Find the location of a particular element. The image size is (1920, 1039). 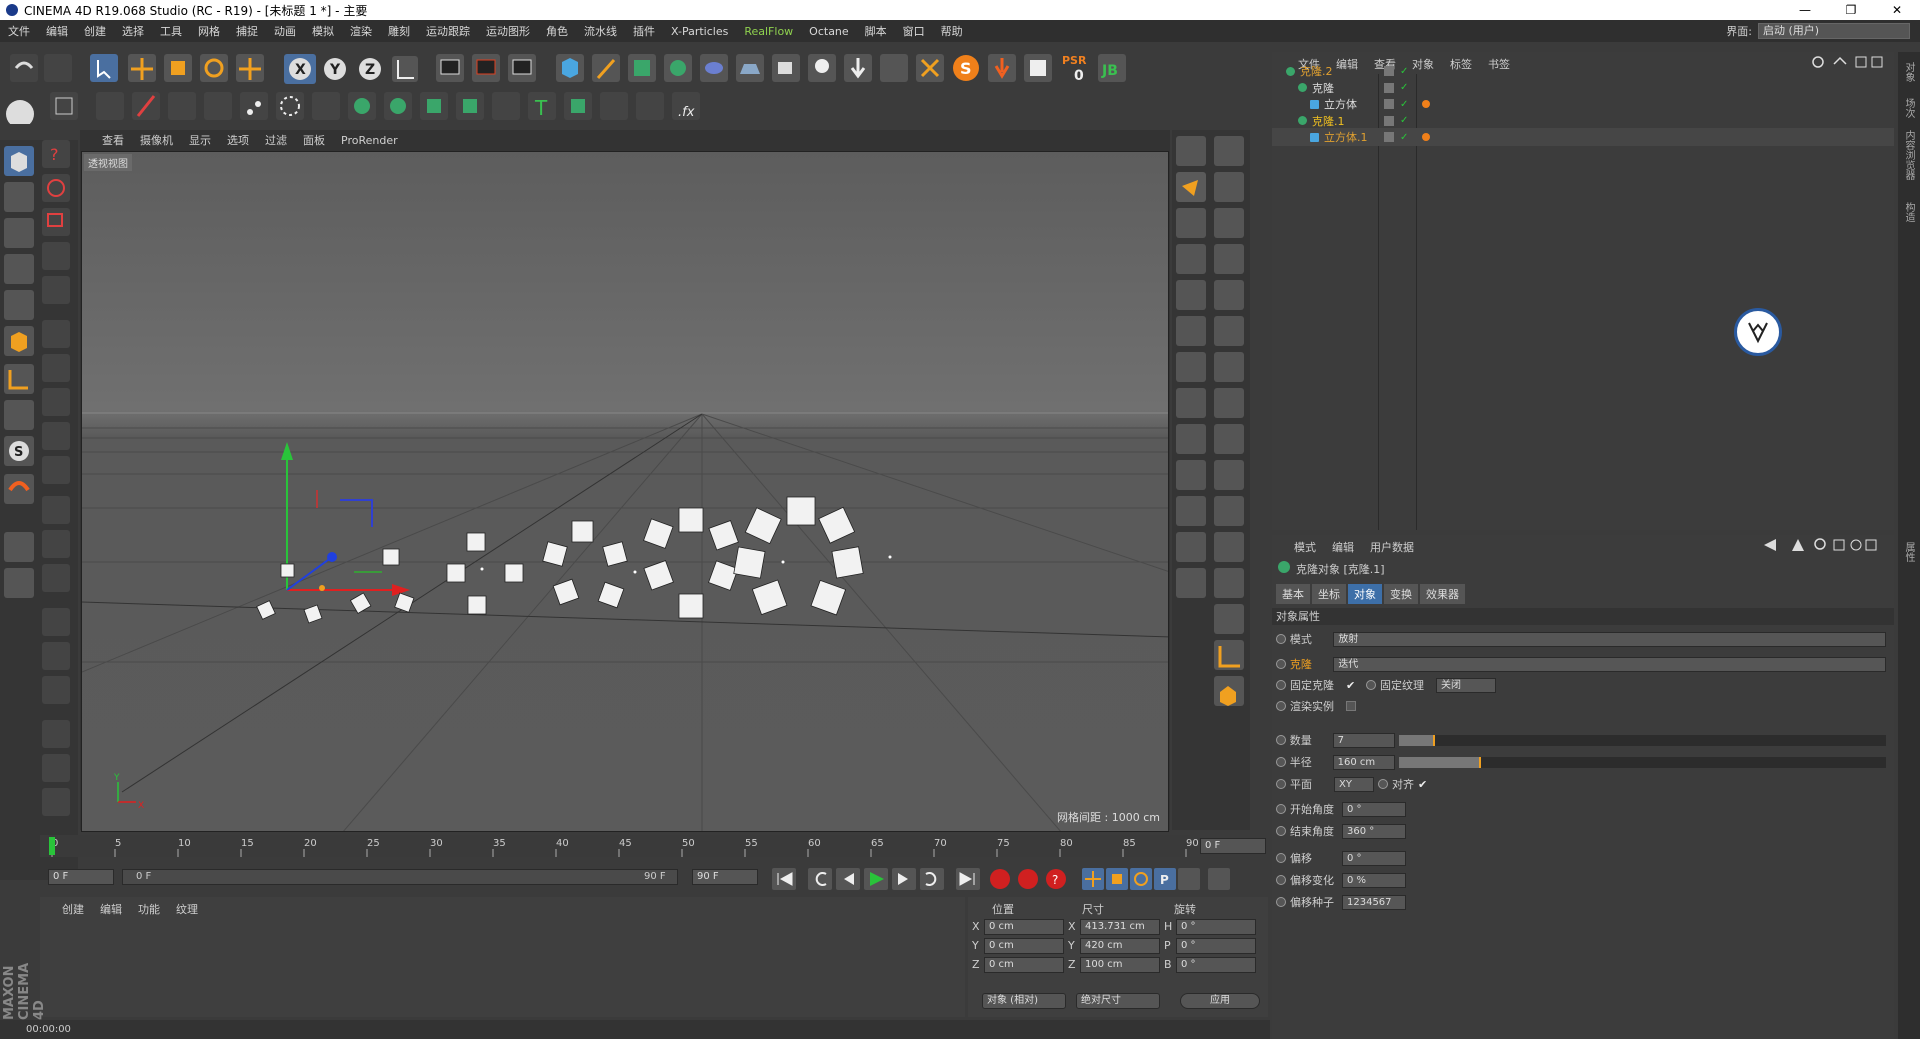

timeline-end-field: 0 F is located at coordinates (1233, 846).